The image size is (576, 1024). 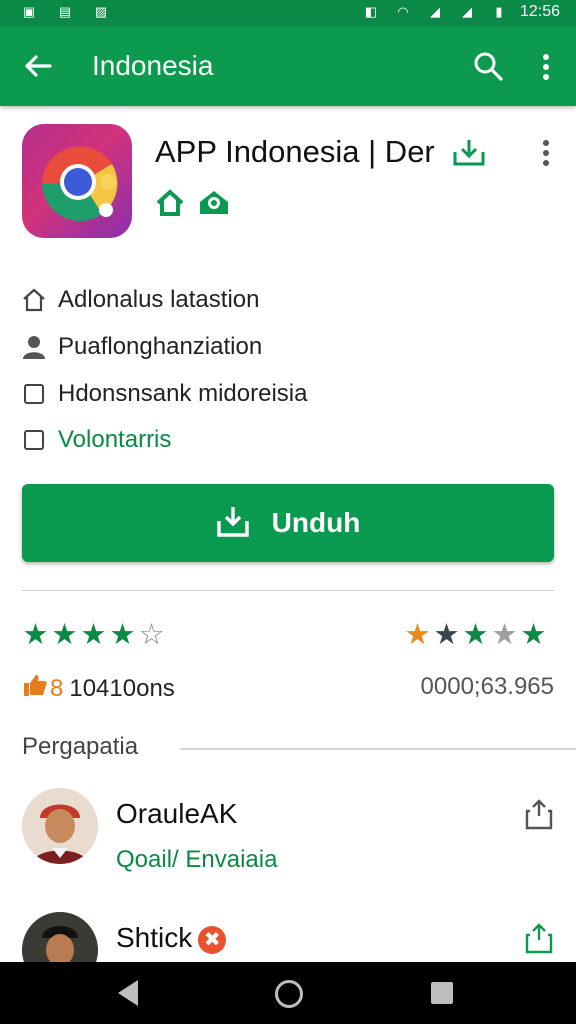 I want to click on status-bar: ▣ ▤ ▨ ◧ ◠ ◢ ◢ ▮ 12:56, so click(x=288, y=13).